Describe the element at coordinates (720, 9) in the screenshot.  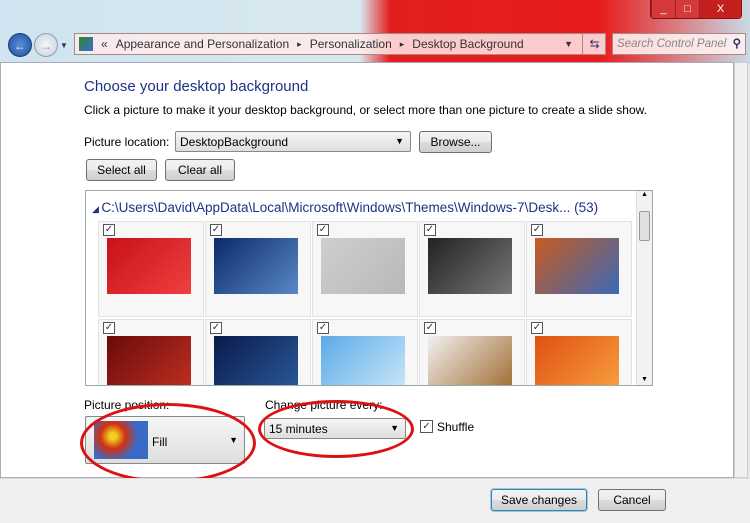
I see `close-button: X` at that location.